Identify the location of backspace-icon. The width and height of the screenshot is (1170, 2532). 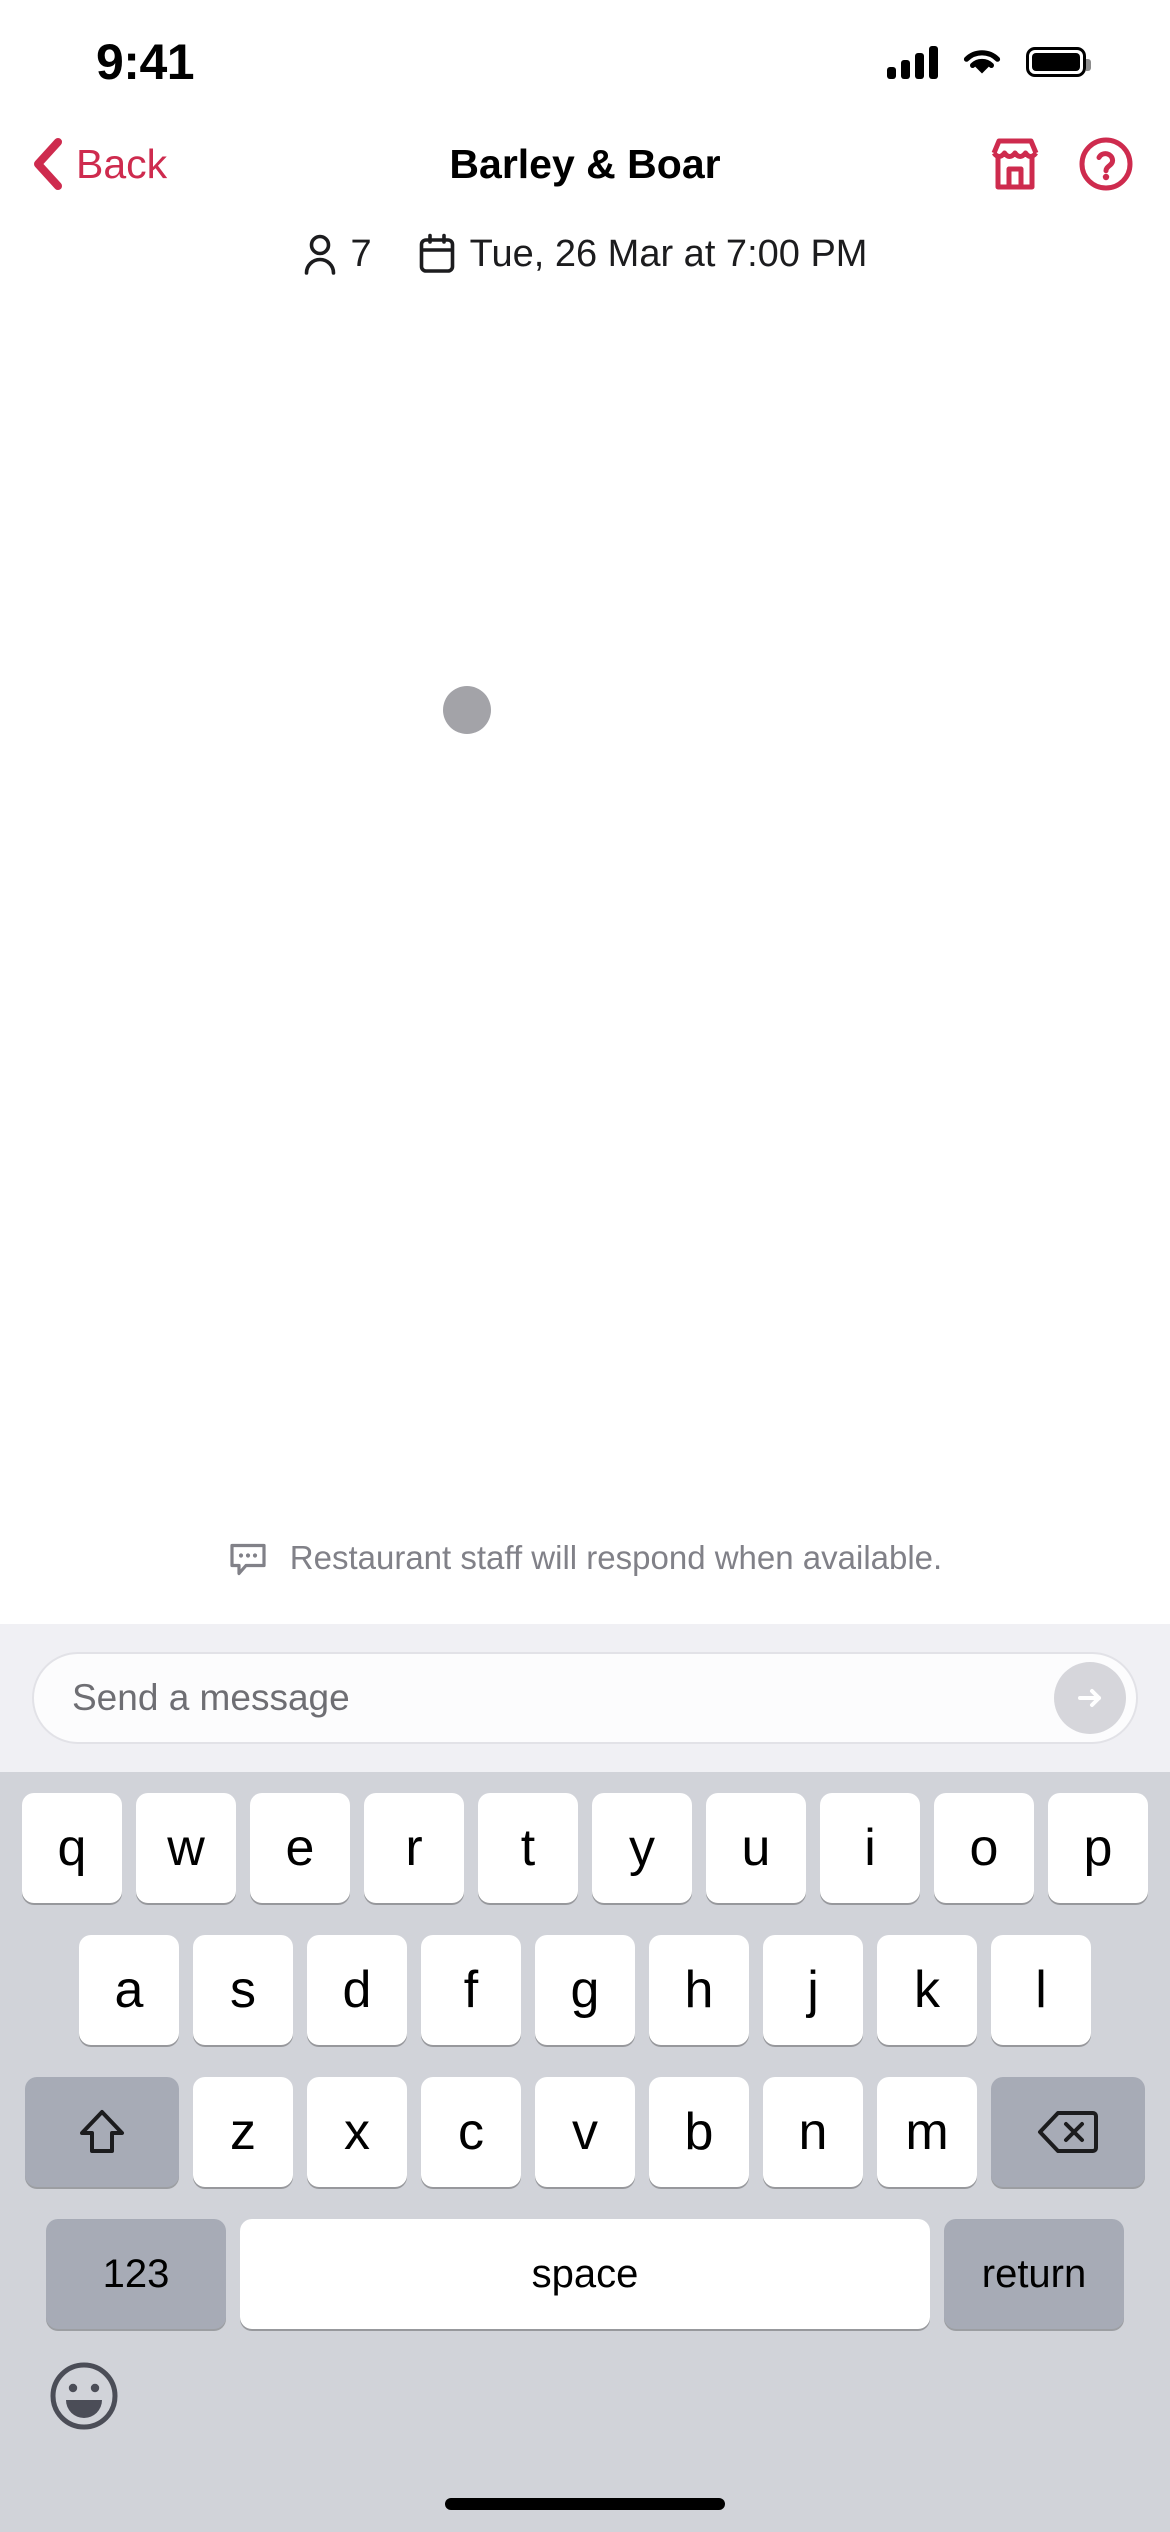
(1068, 2132).